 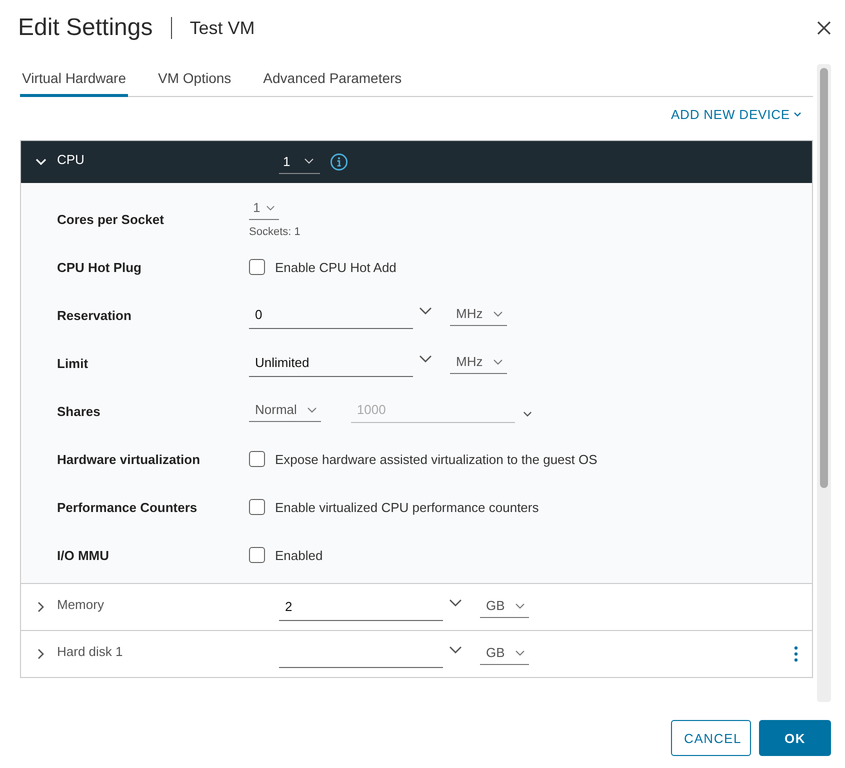 What do you see at coordinates (129, 459) in the screenshot?
I see `setting-label: Hardware virtualization` at bounding box center [129, 459].